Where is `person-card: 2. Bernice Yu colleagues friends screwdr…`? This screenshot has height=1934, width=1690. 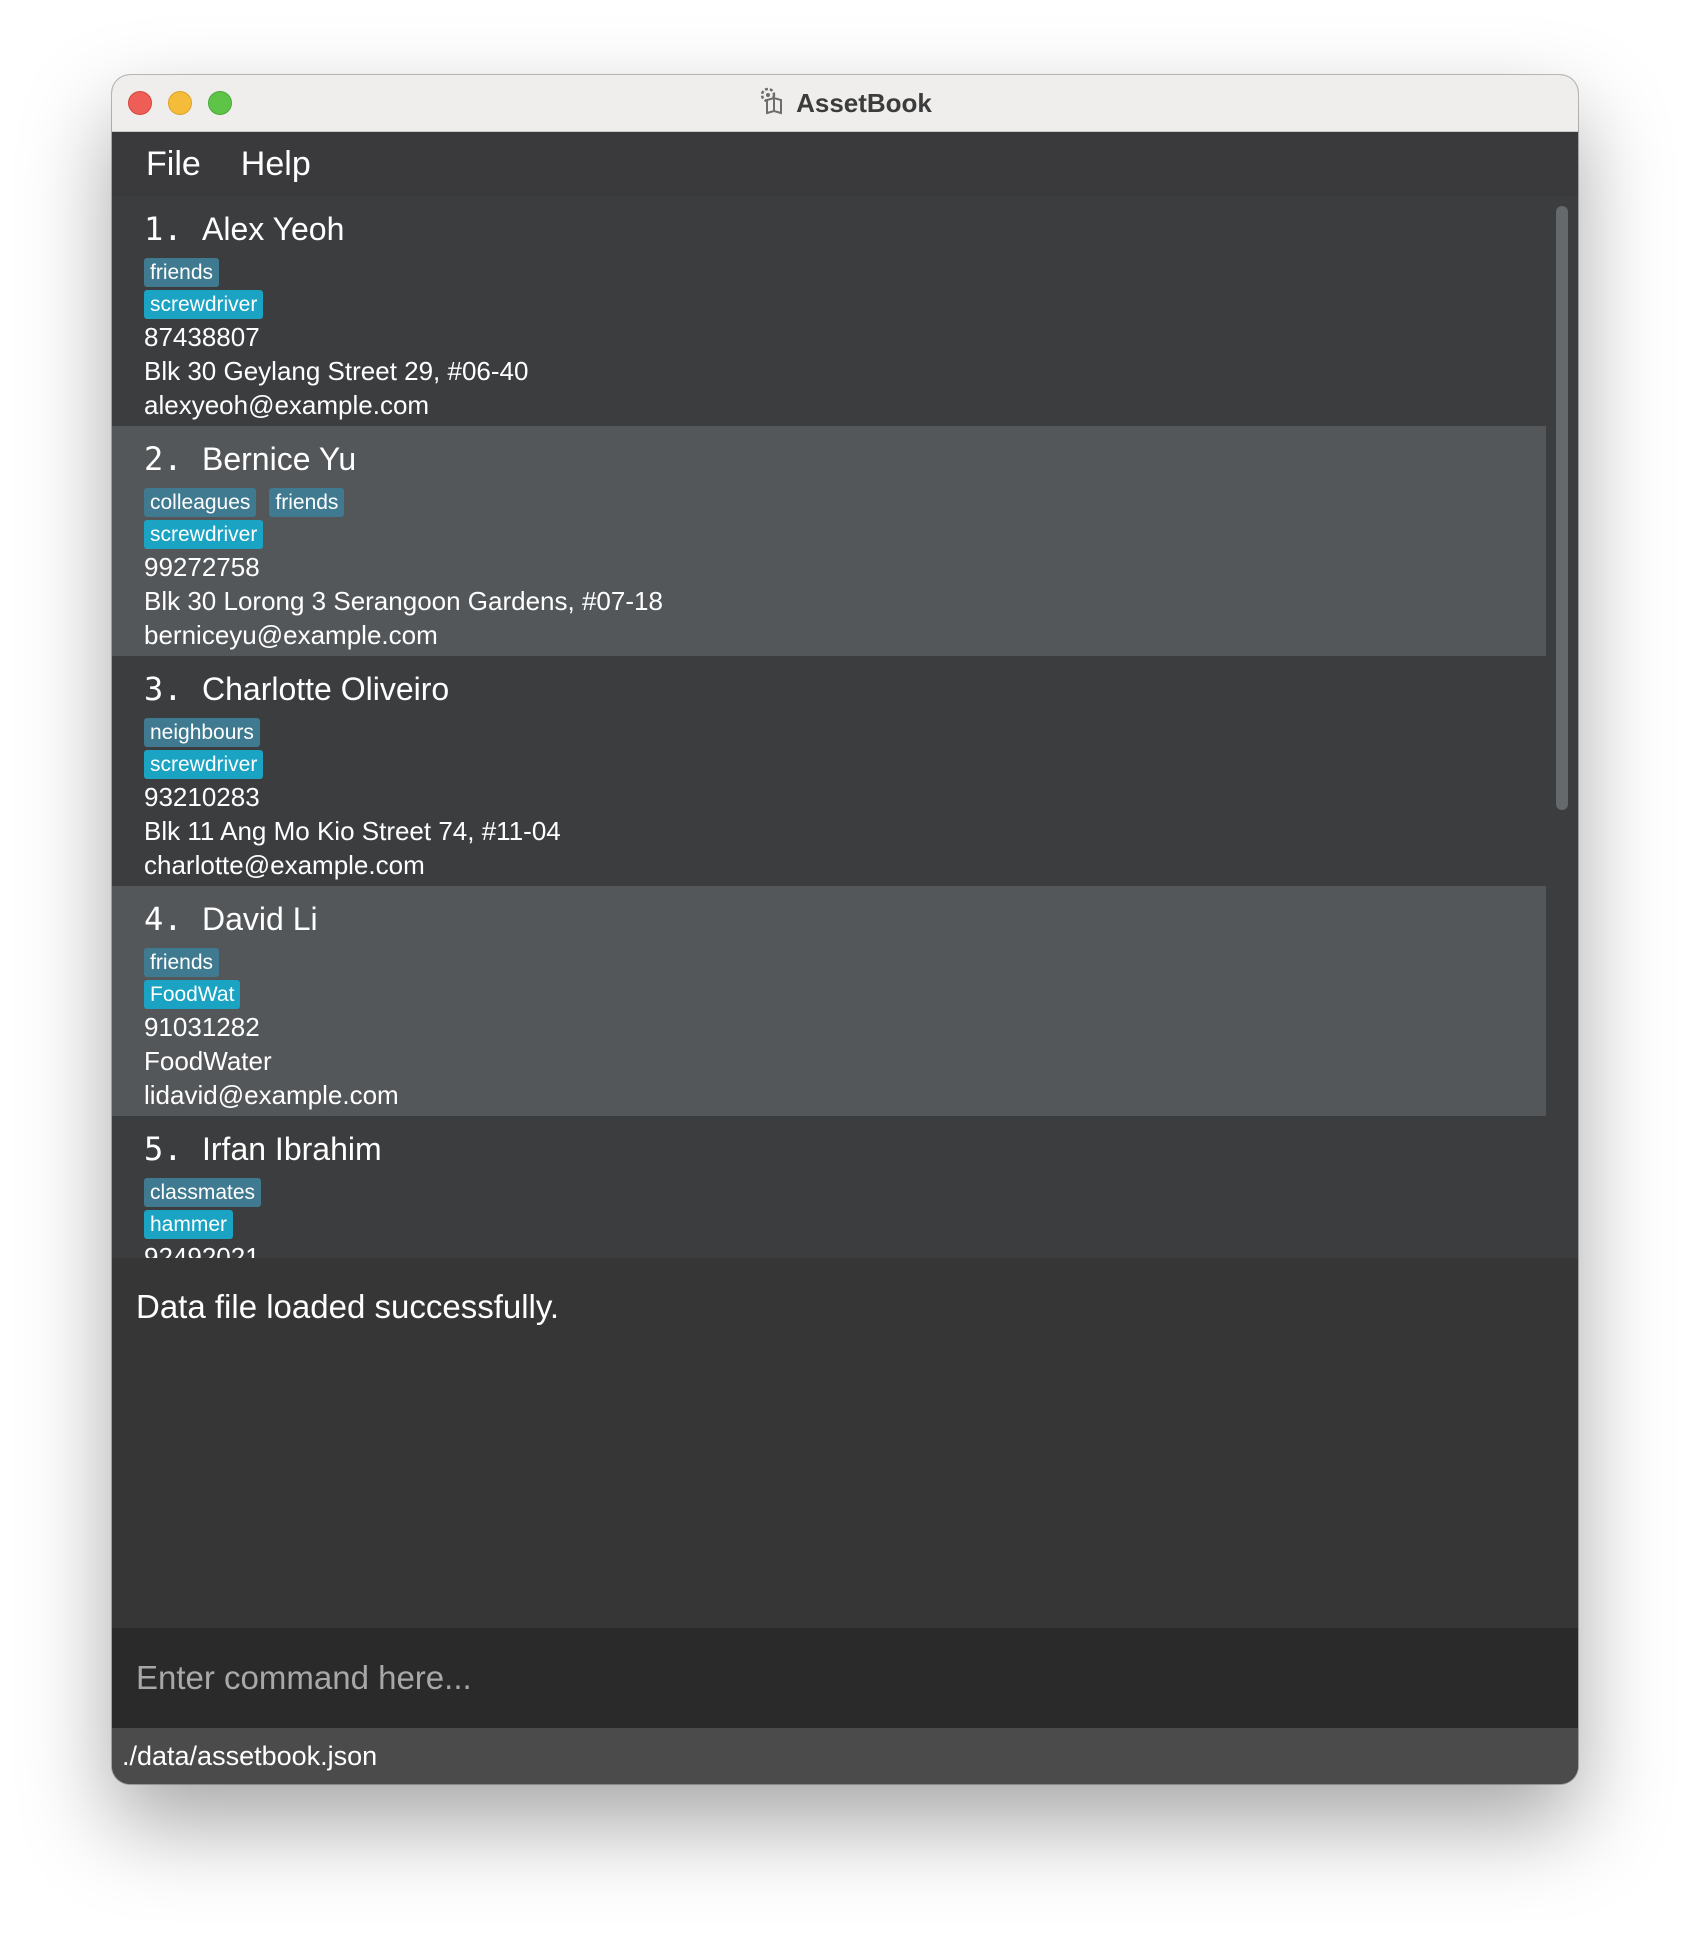
person-card: 2. Bernice Yu colleagues friends screwdr… is located at coordinates (829, 541).